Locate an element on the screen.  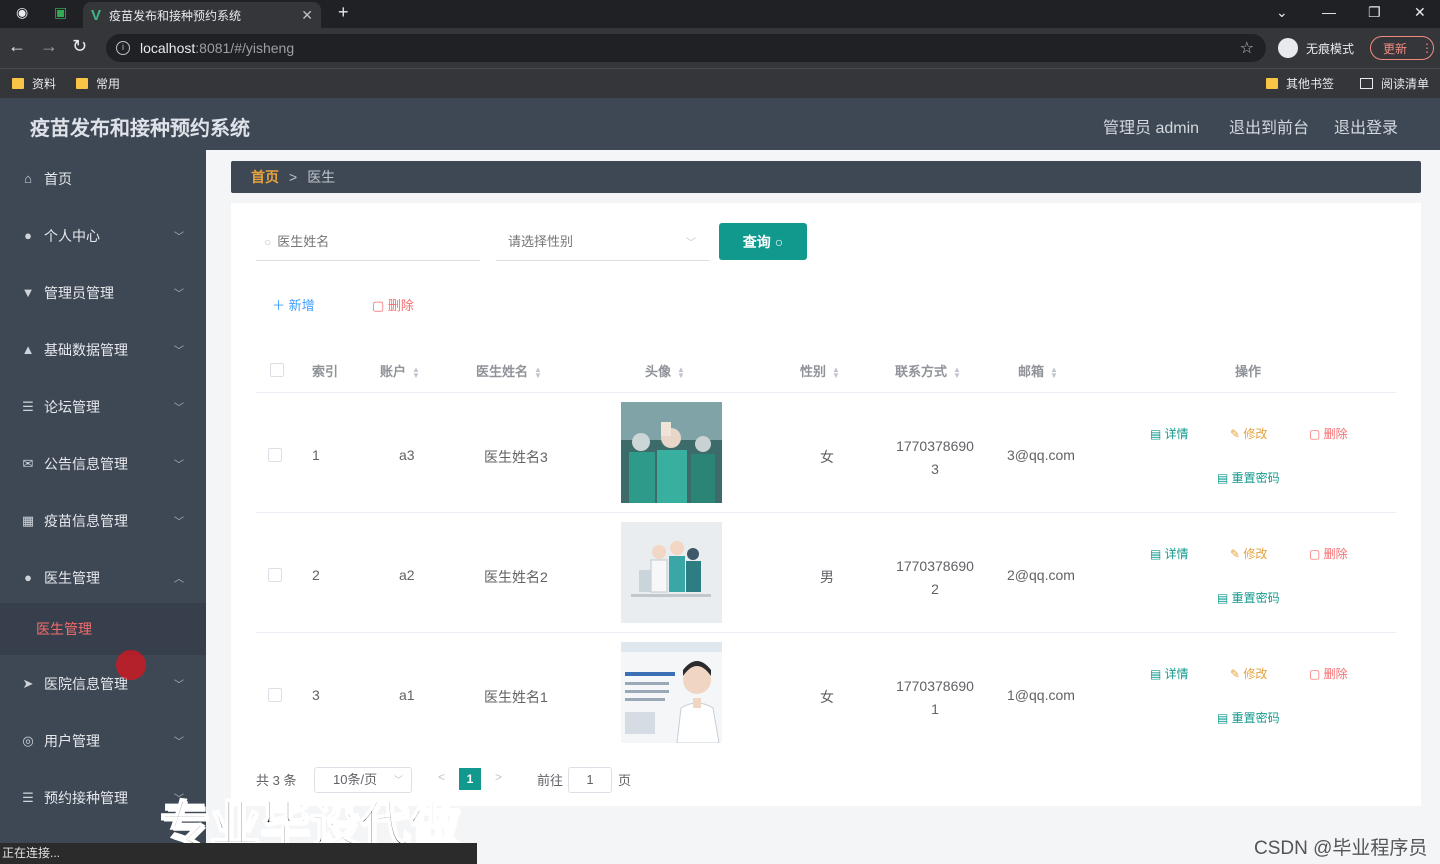
grid-icon: ▦ is located at coordinates (28, 520).